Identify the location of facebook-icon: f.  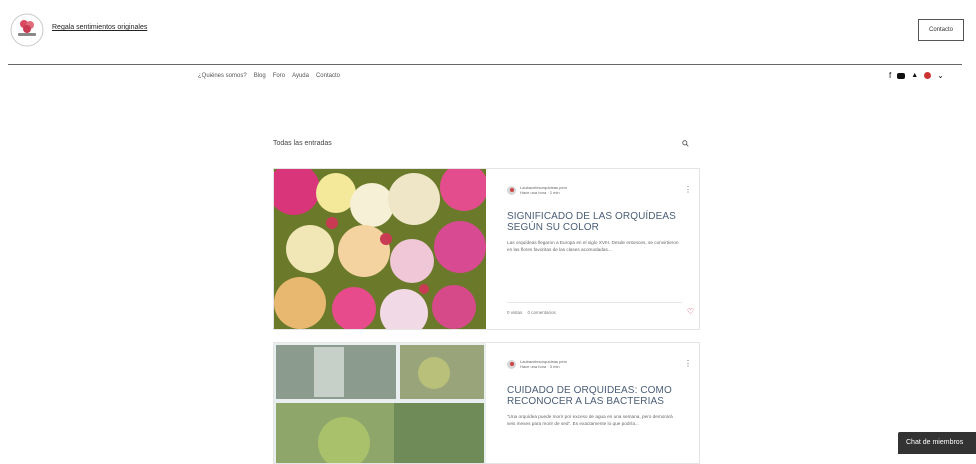
(890, 75).